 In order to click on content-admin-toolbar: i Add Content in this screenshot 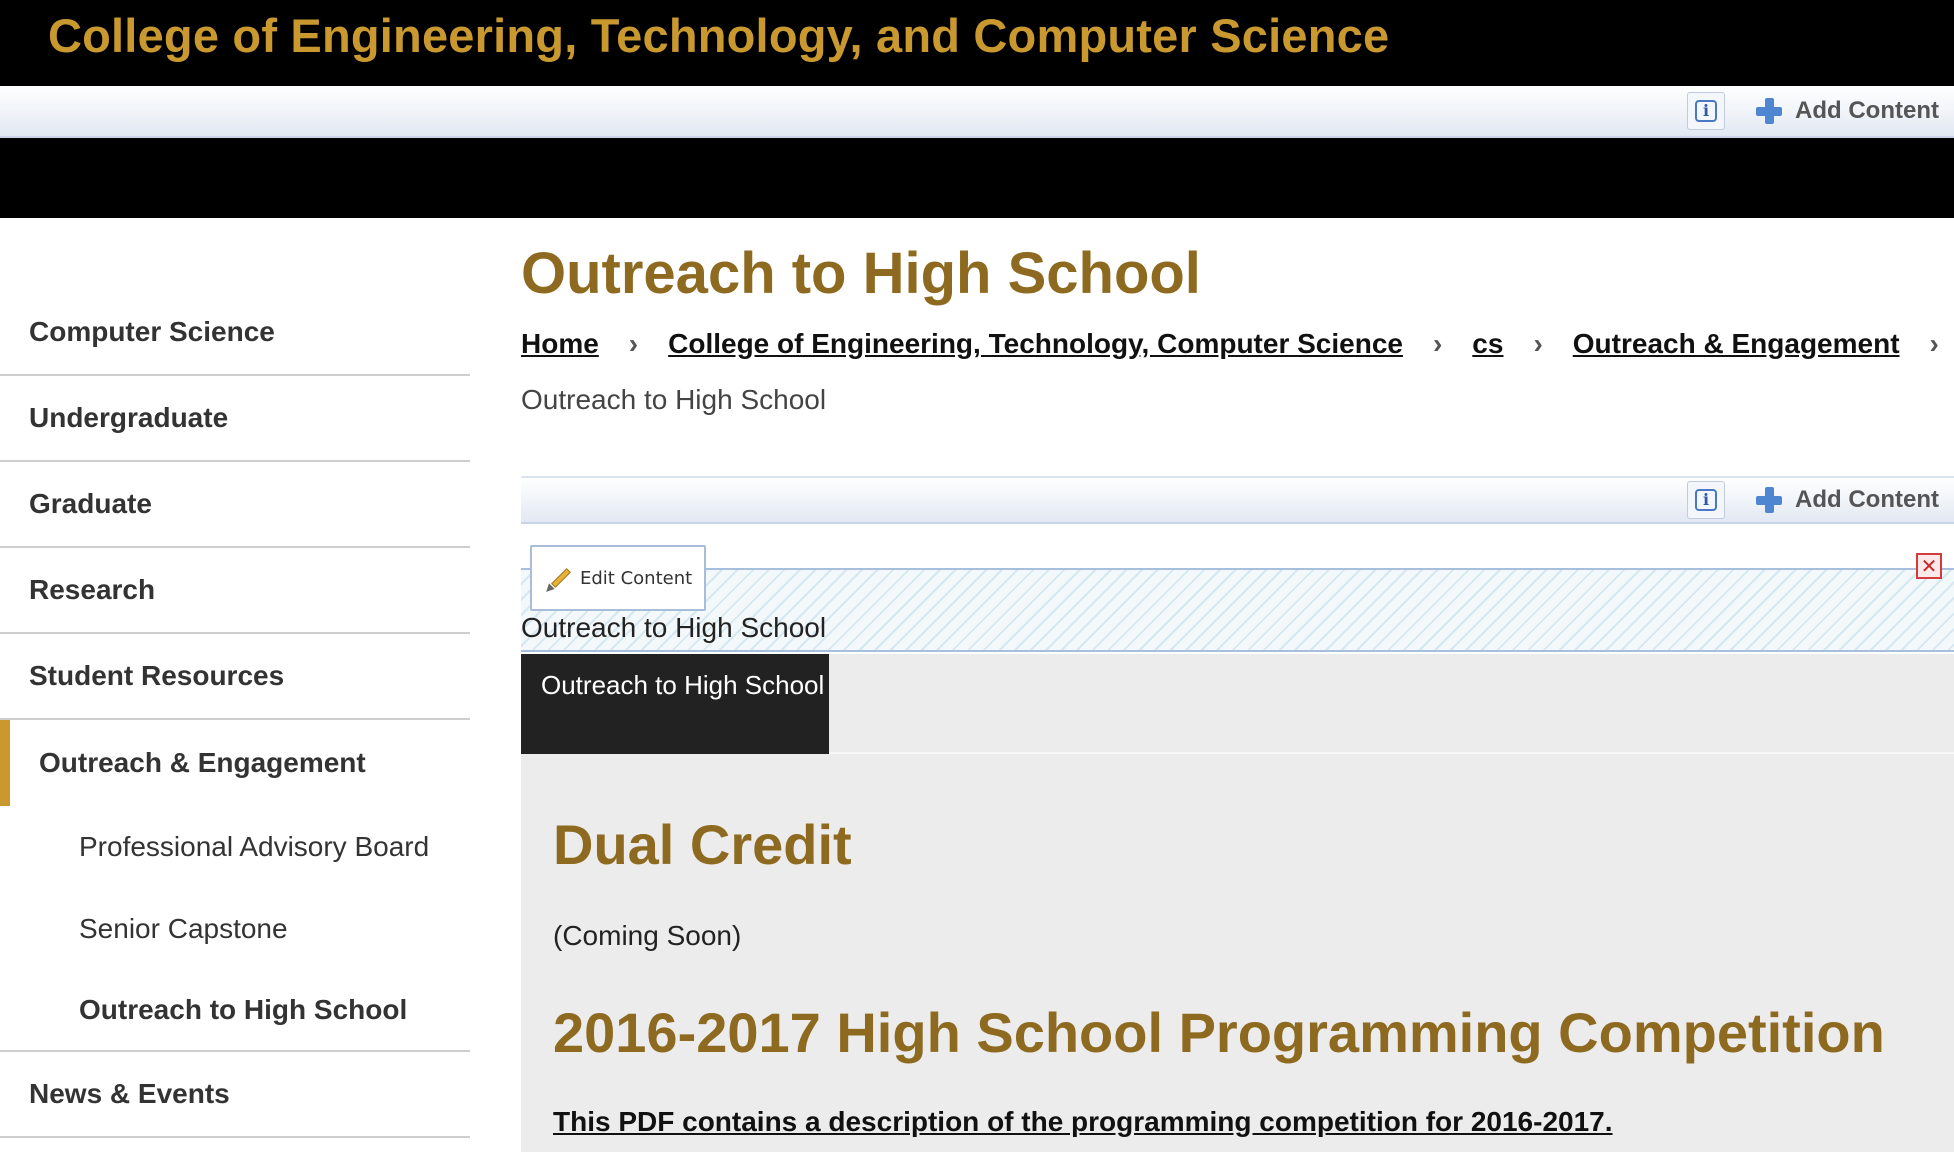, I will do `click(1237, 500)`.